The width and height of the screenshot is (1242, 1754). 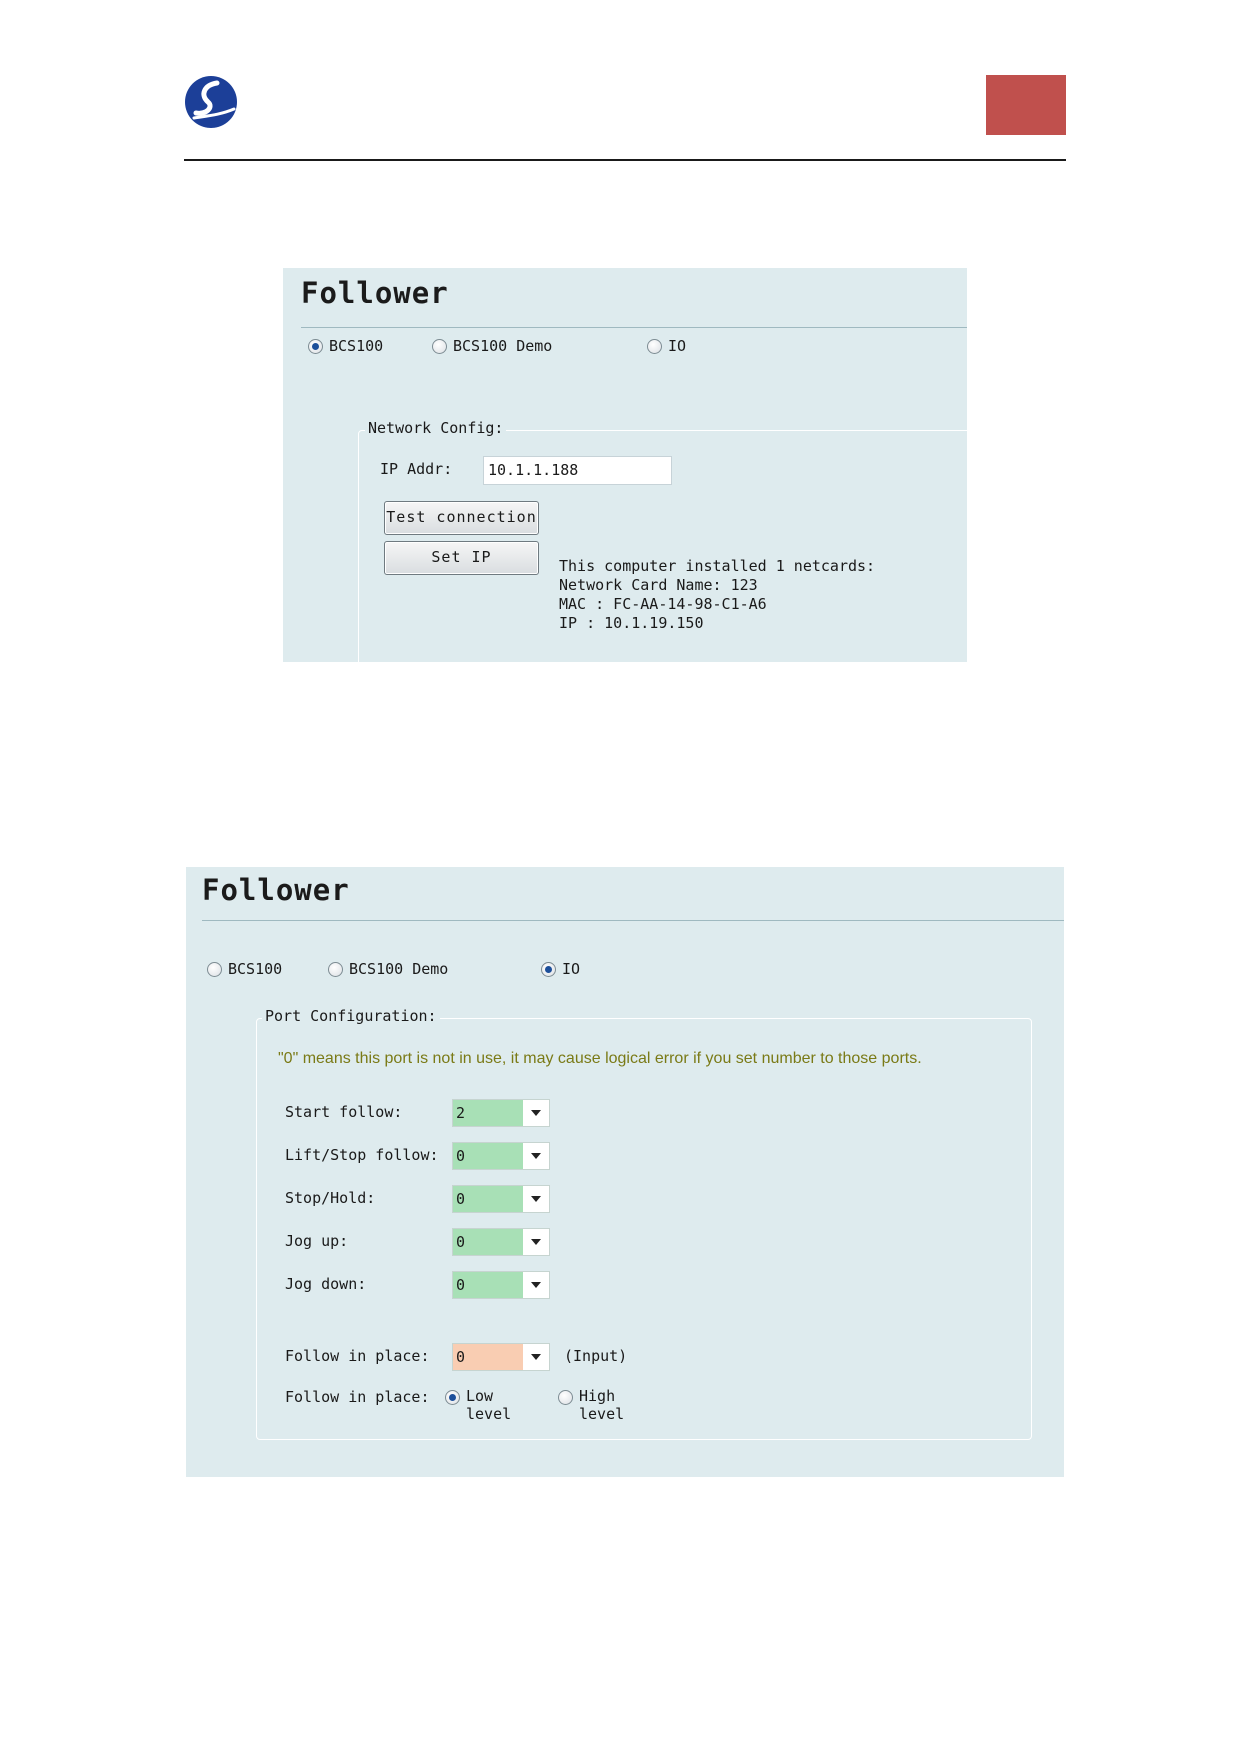 What do you see at coordinates (416, 469) in the screenshot?
I see `ip-address-label: IP Addr:` at bounding box center [416, 469].